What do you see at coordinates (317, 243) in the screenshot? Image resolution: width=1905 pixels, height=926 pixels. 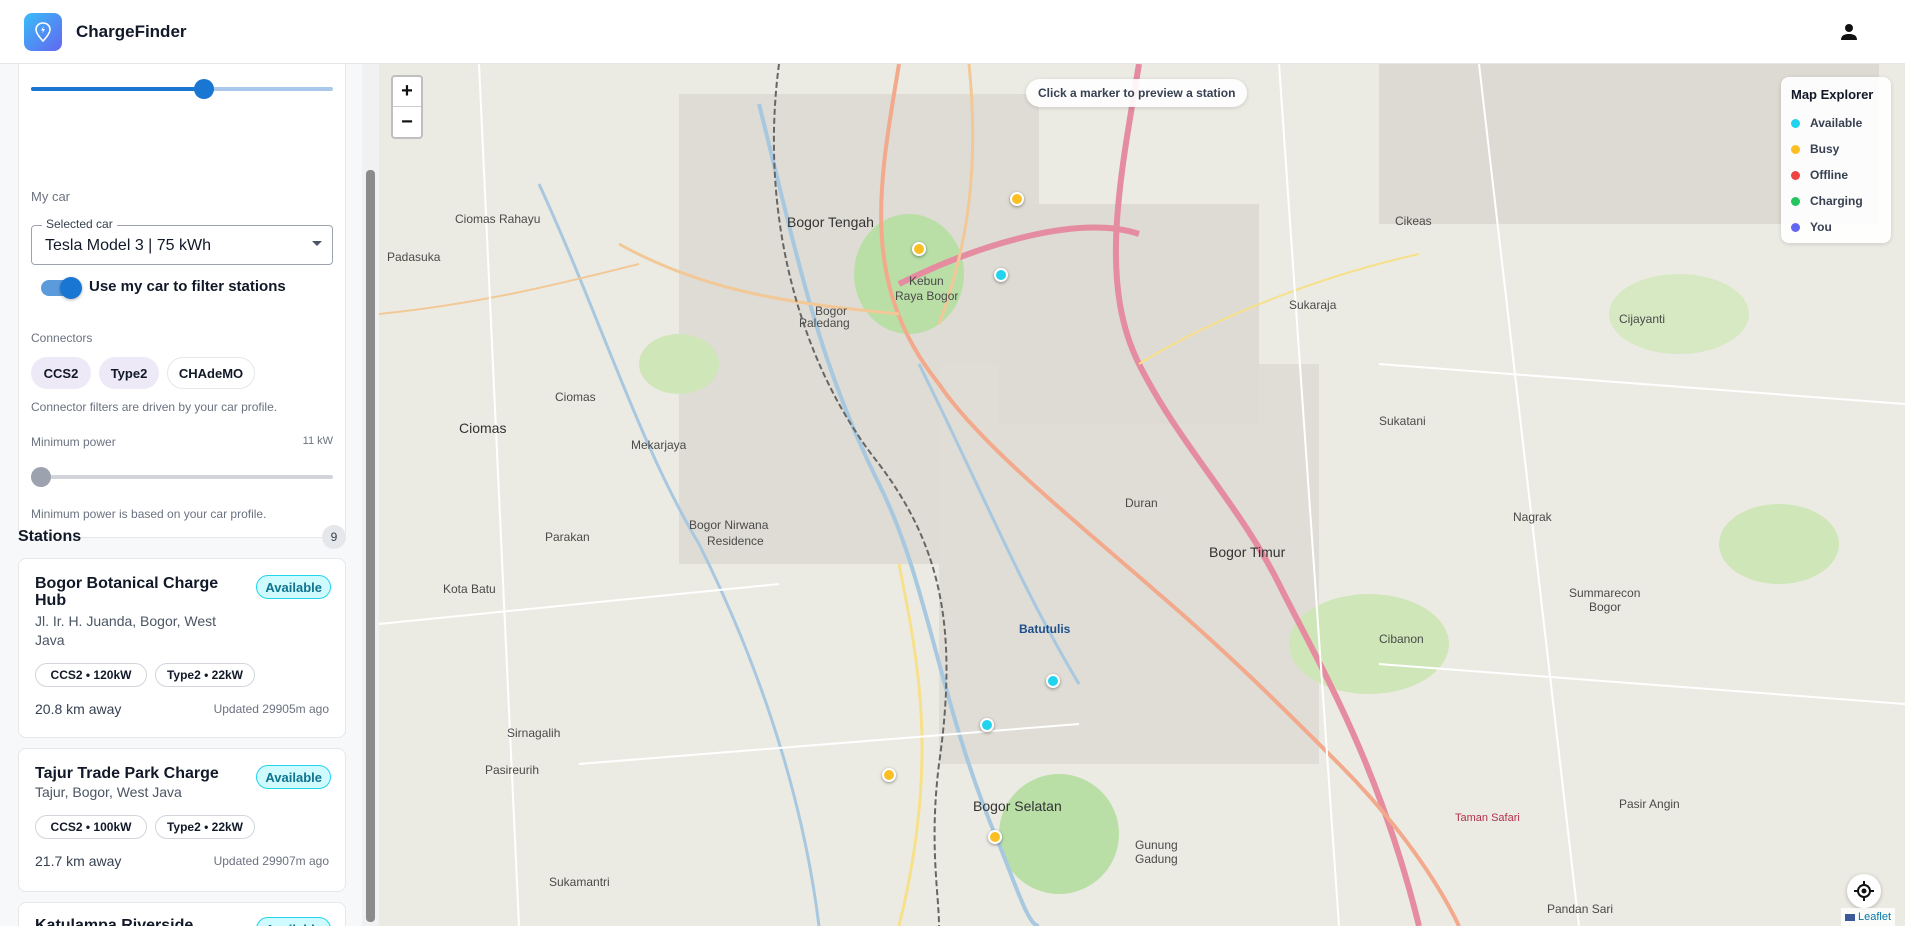 I see `chevron-down-icon` at bounding box center [317, 243].